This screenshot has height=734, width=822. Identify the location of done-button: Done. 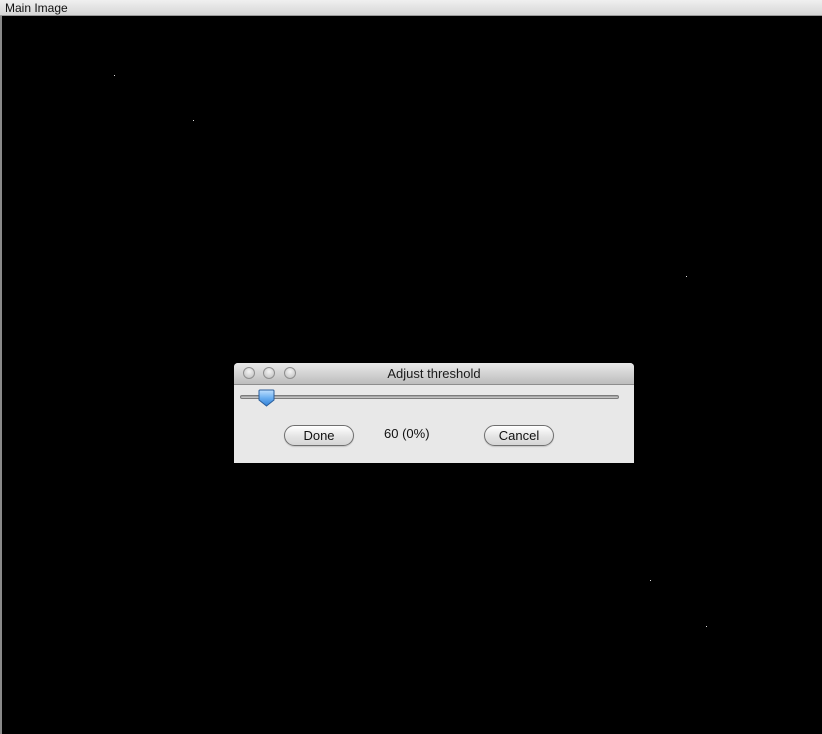
(319, 435).